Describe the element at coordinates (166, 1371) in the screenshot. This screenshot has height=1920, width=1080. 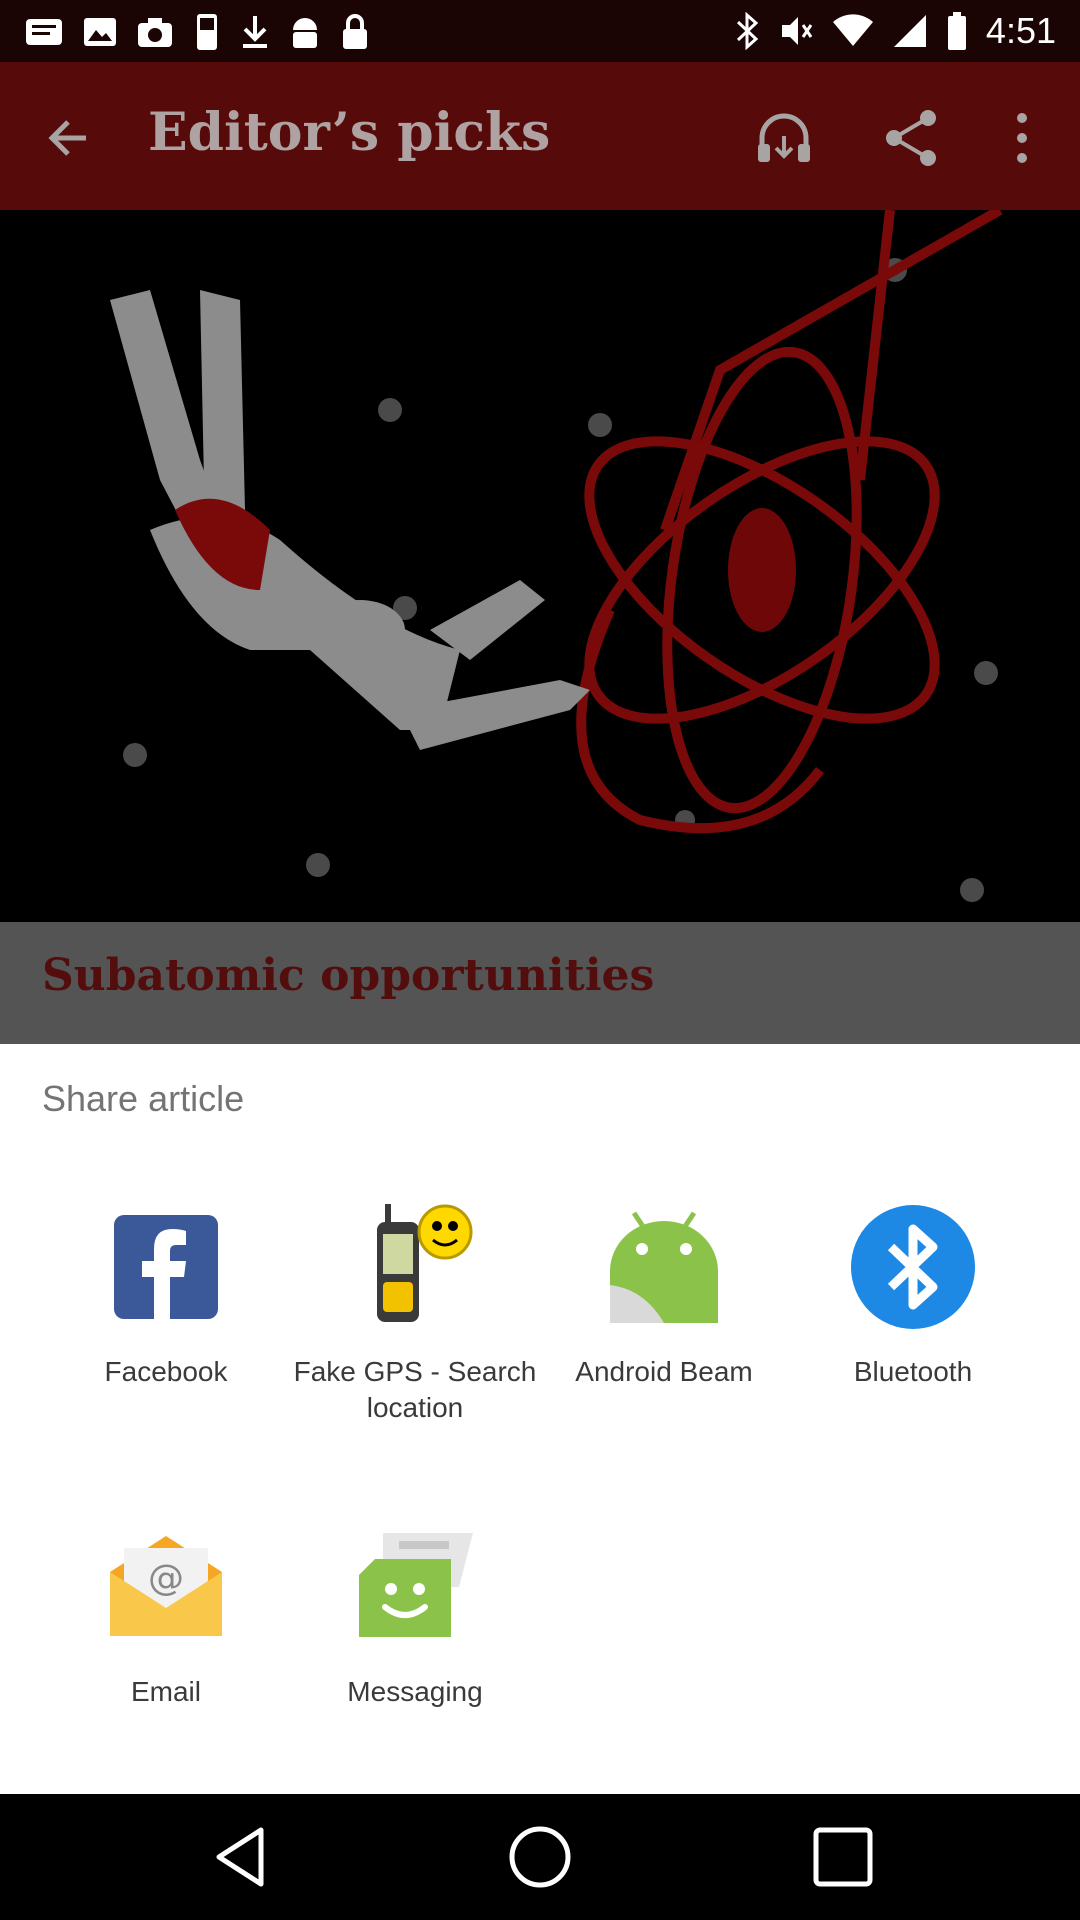
I see `share-target-label: Facebook` at that location.